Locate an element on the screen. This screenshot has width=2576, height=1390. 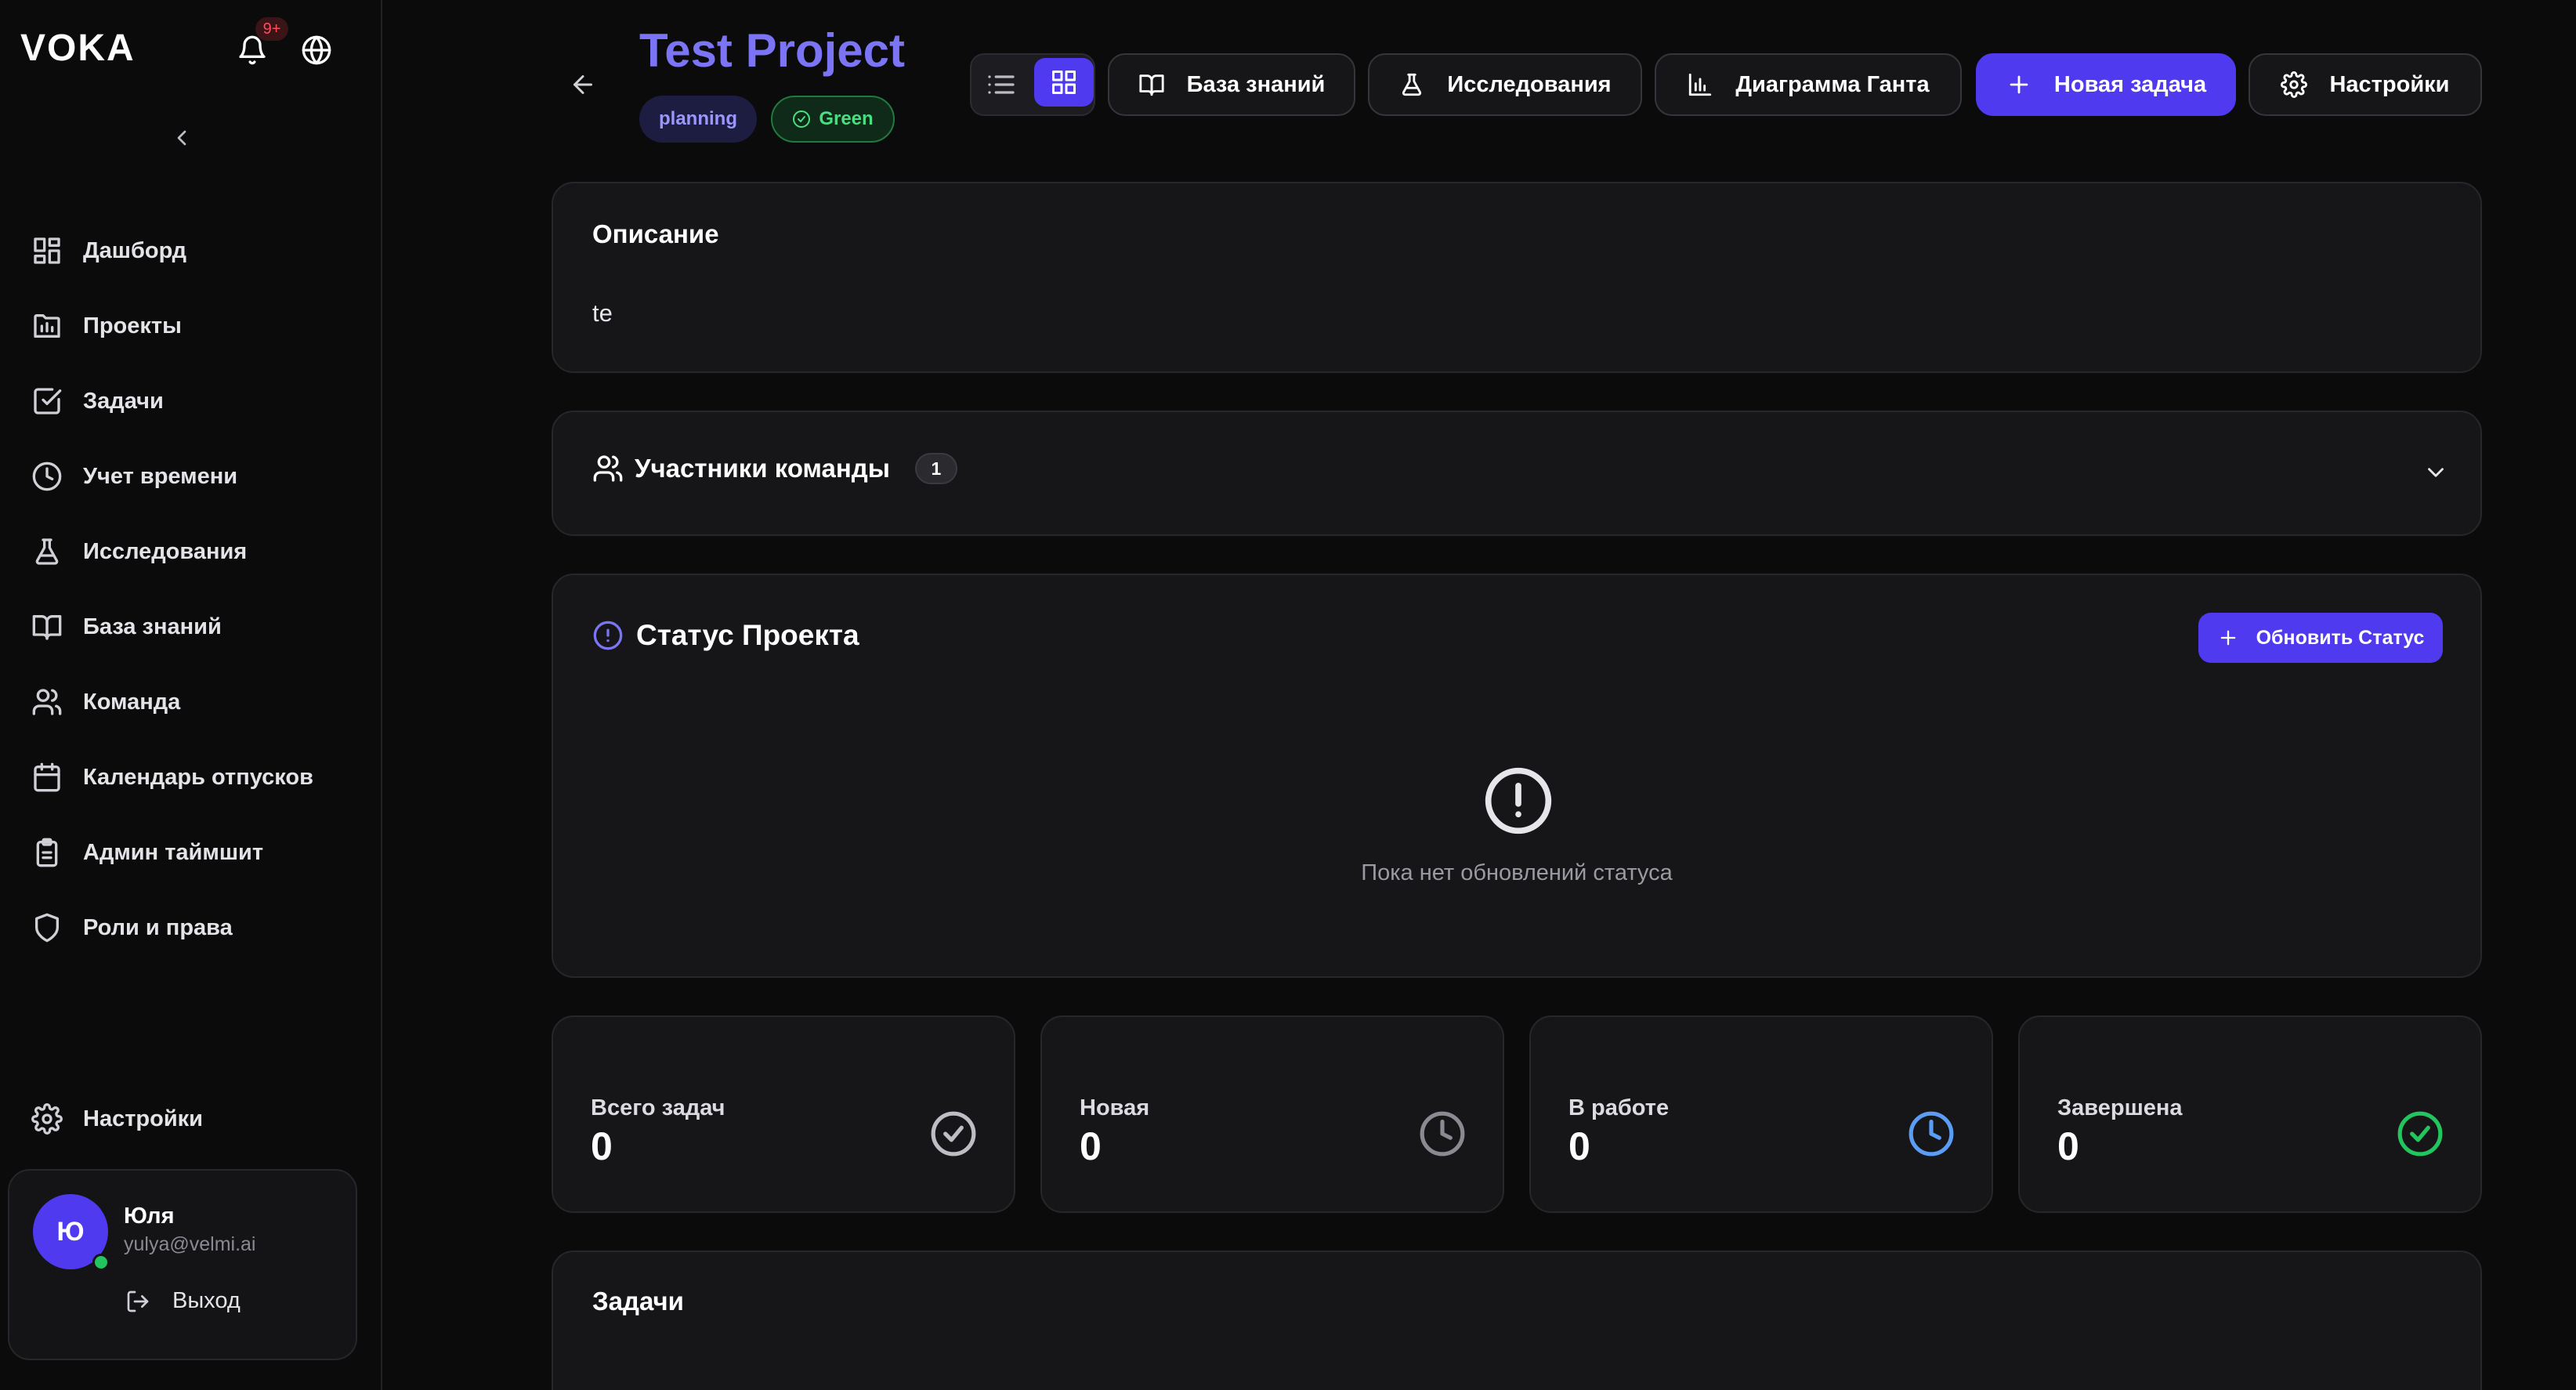
sidebar-item-roles: Роли и права is located at coordinates (195, 928).